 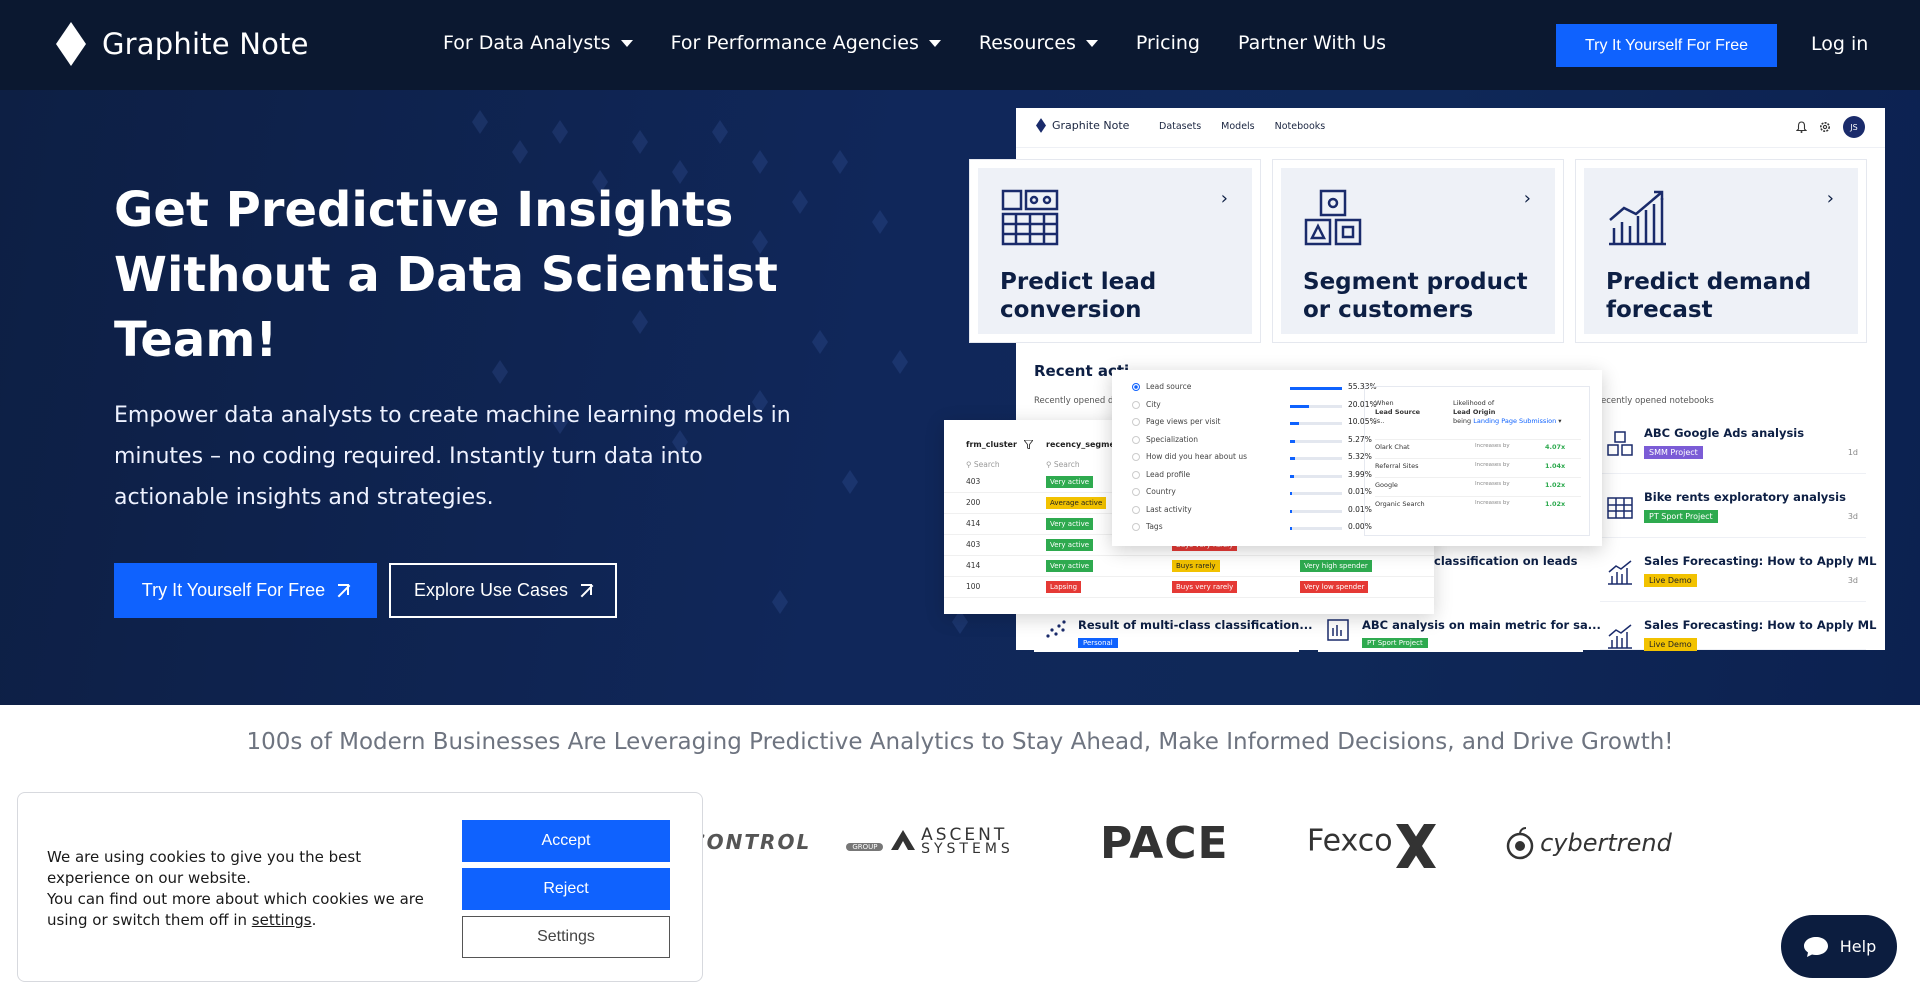 I want to click on feature-label: Page views per visit, so click(x=1183, y=421).